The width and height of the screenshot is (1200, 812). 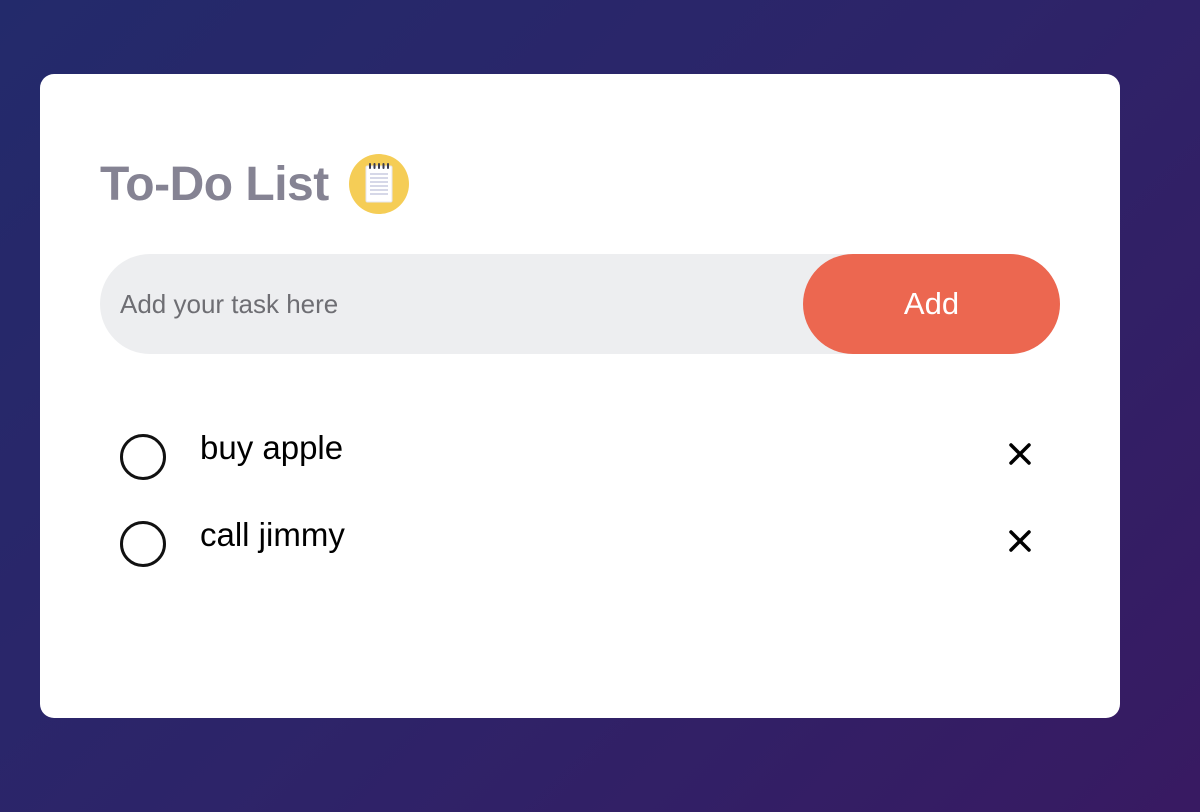 I want to click on add-task-button: Add, so click(x=931, y=304).